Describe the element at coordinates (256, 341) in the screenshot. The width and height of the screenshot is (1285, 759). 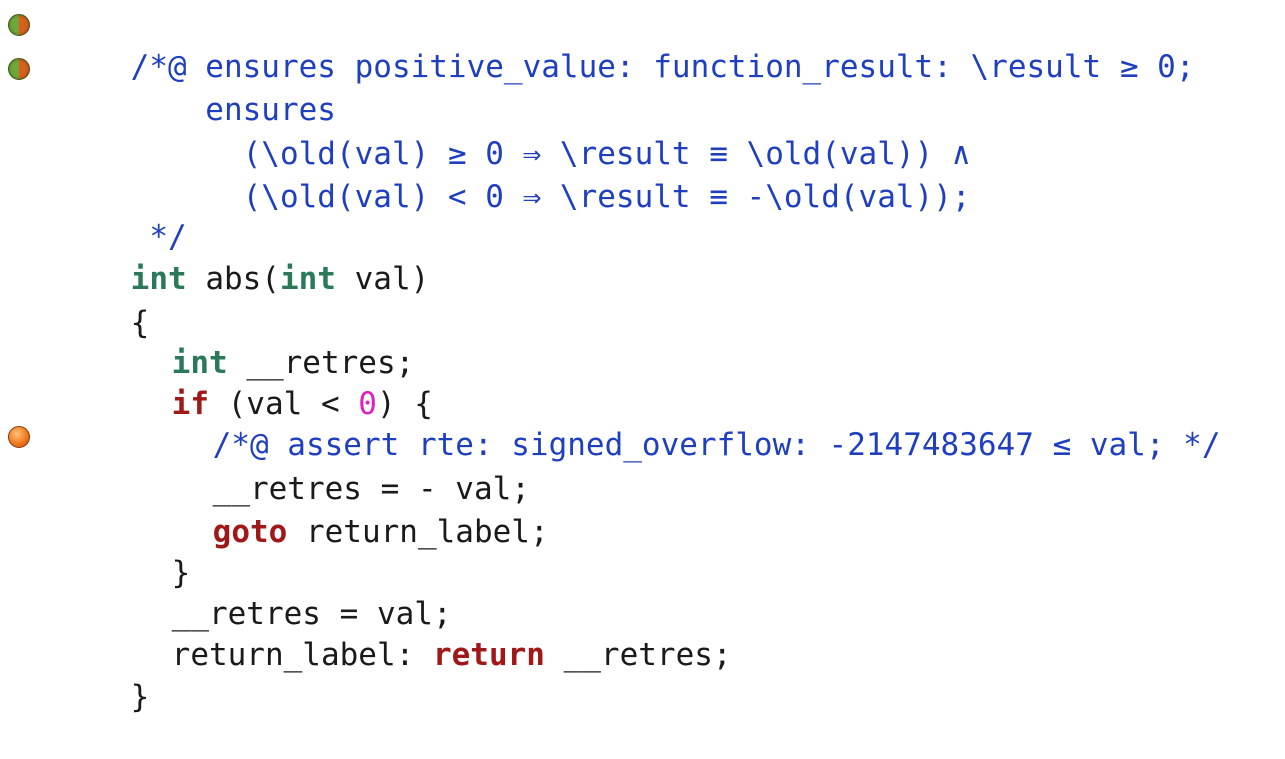
I see `code-line: int __retres;` at that location.